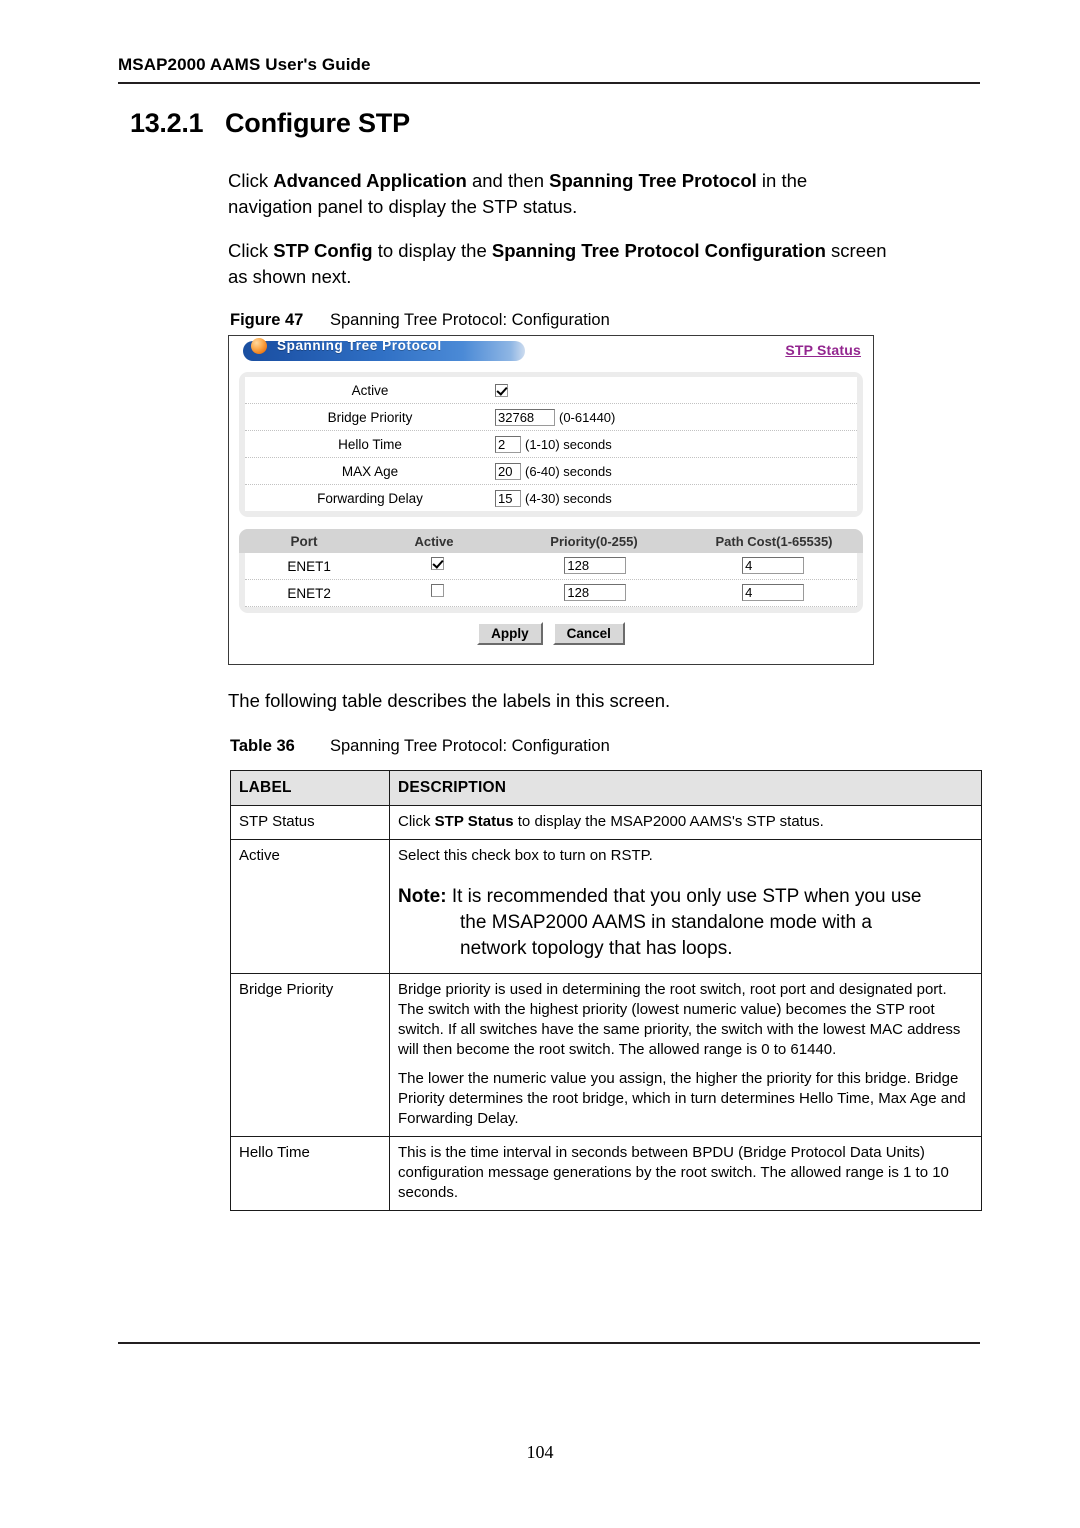 Image resolution: width=1080 pixels, height=1528 pixels. Describe the element at coordinates (416, 821) in the screenshot. I see `stp-status-desc-a: Click` at that location.